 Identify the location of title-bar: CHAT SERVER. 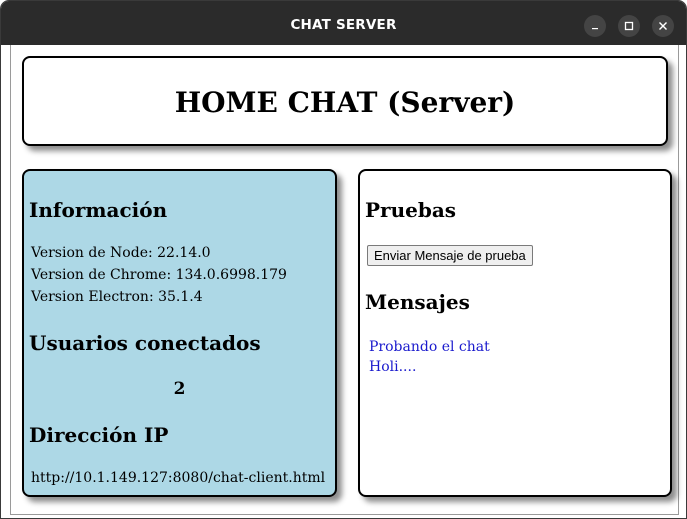
(343, 23).